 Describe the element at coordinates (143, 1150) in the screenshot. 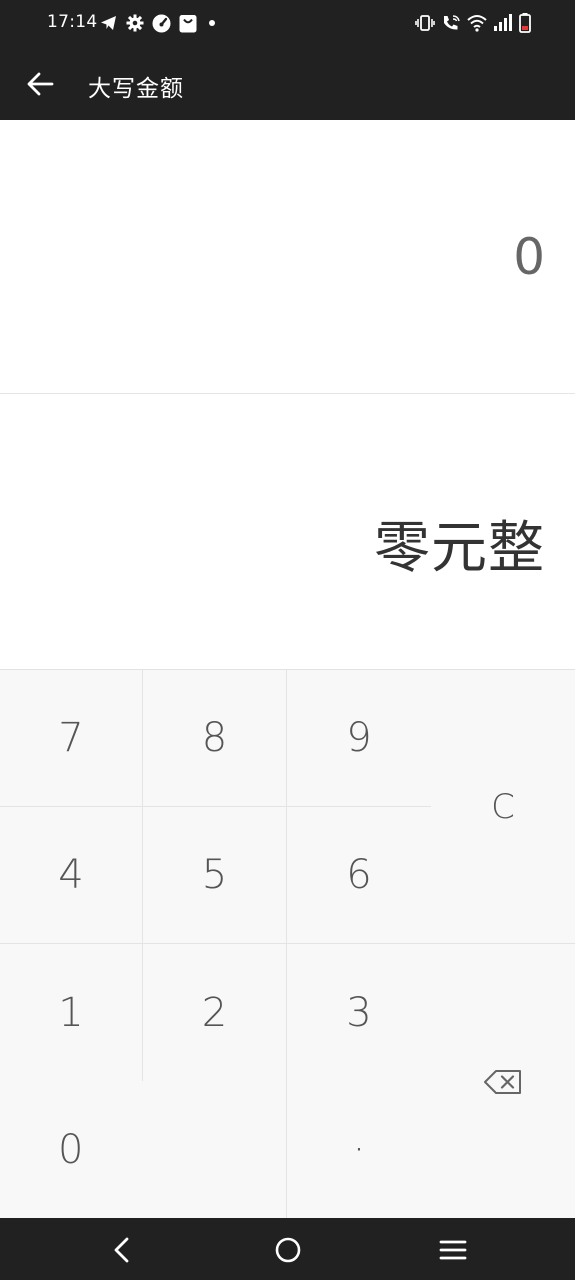

I see `key-0: 0` at that location.